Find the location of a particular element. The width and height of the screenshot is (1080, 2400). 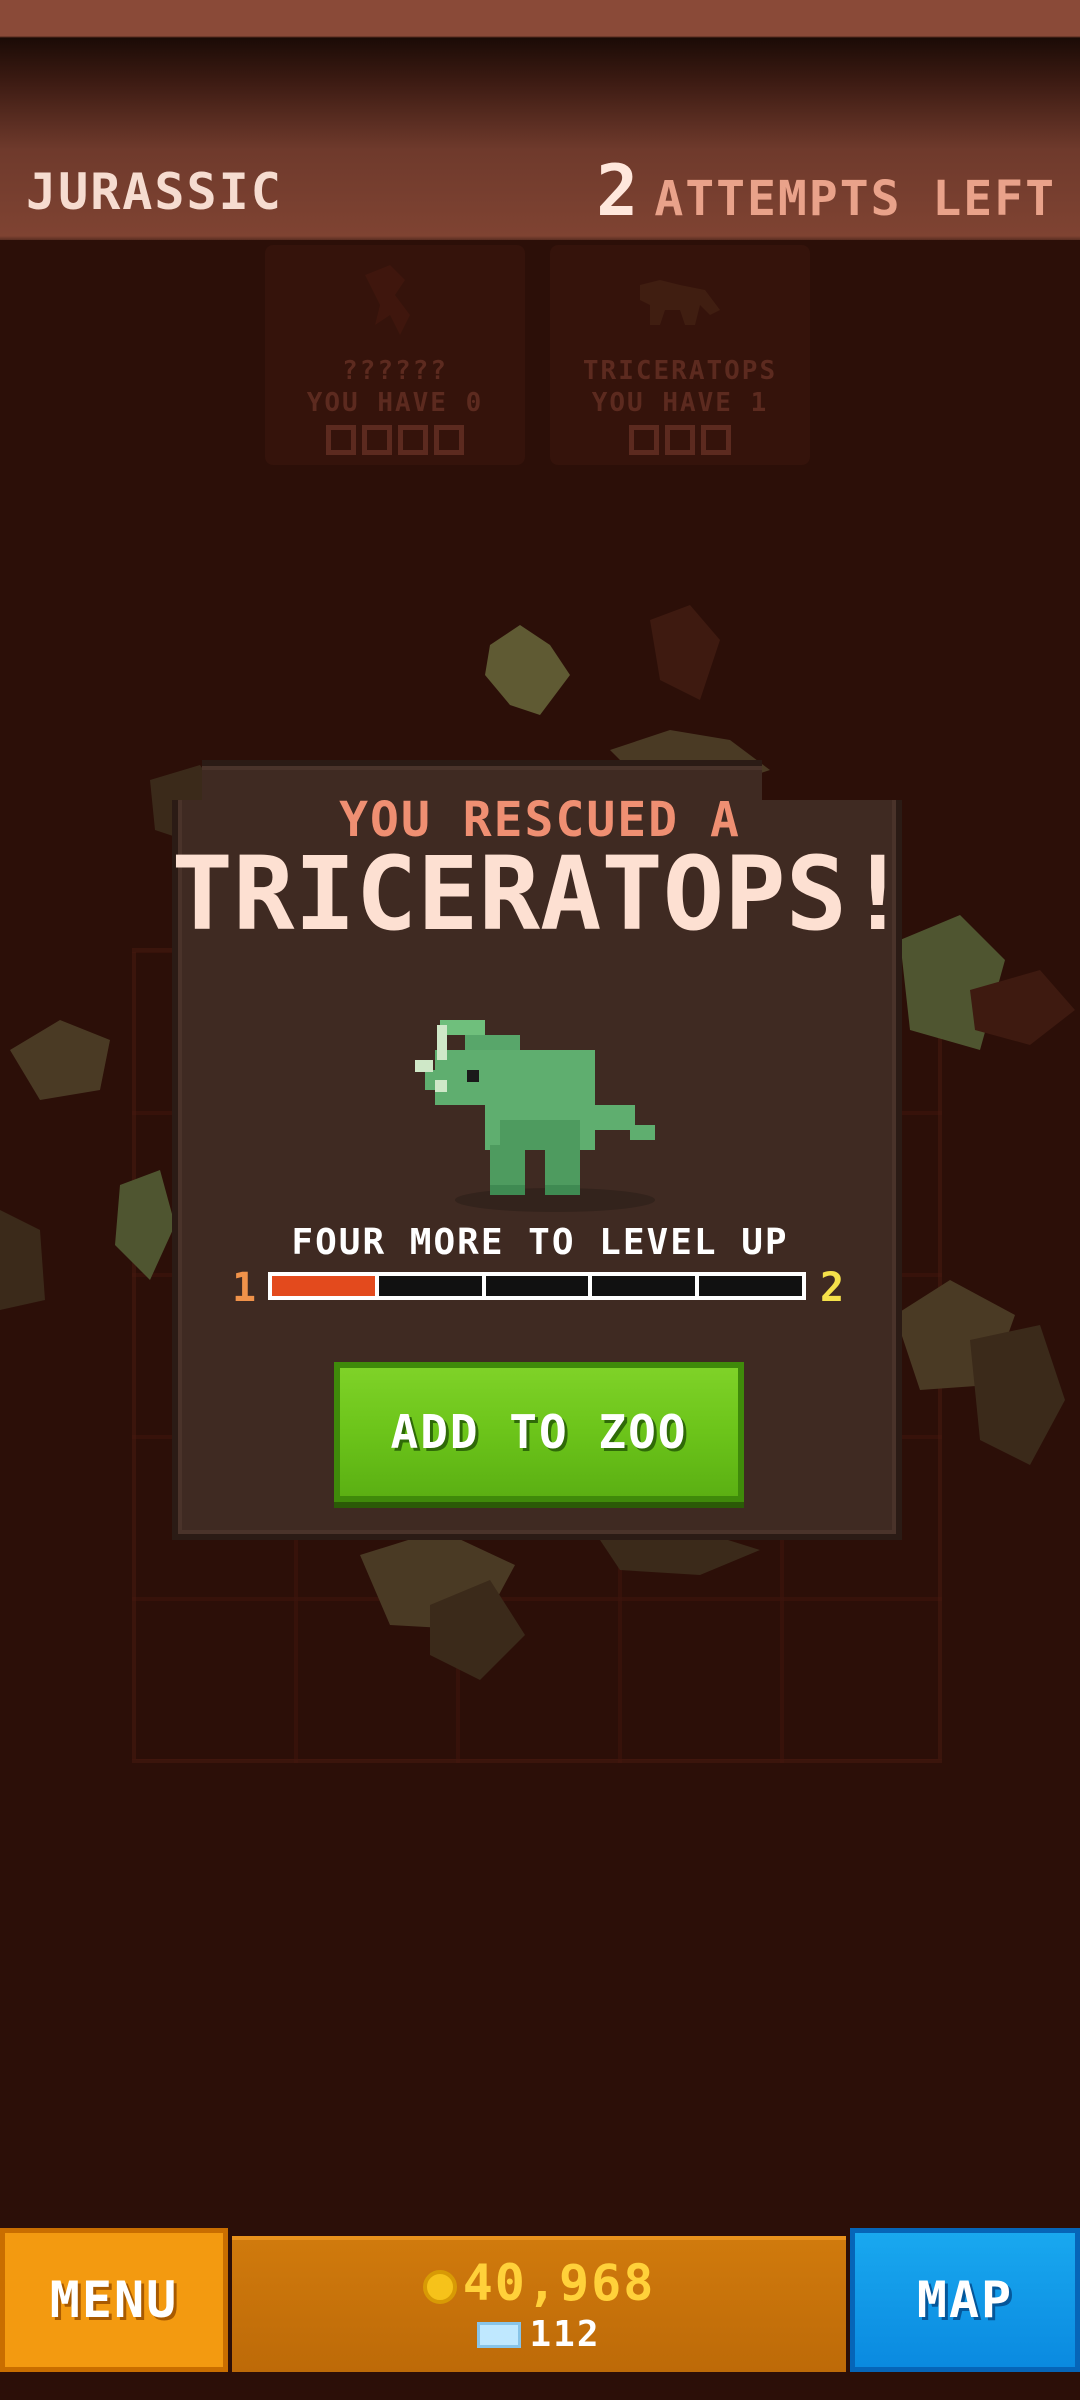

bottom-bar: MENU 40,968 112 MAP is located at coordinates (540, 2303).